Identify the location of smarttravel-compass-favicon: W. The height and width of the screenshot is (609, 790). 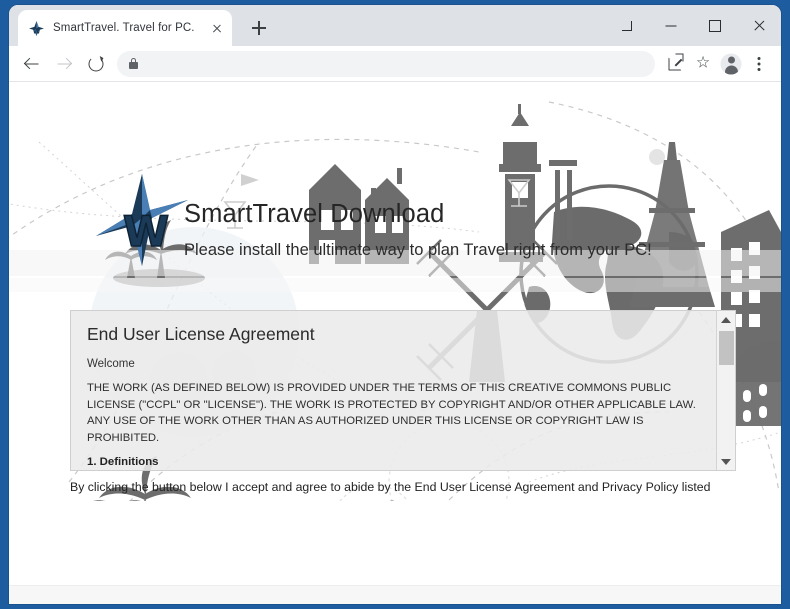
(36, 28).